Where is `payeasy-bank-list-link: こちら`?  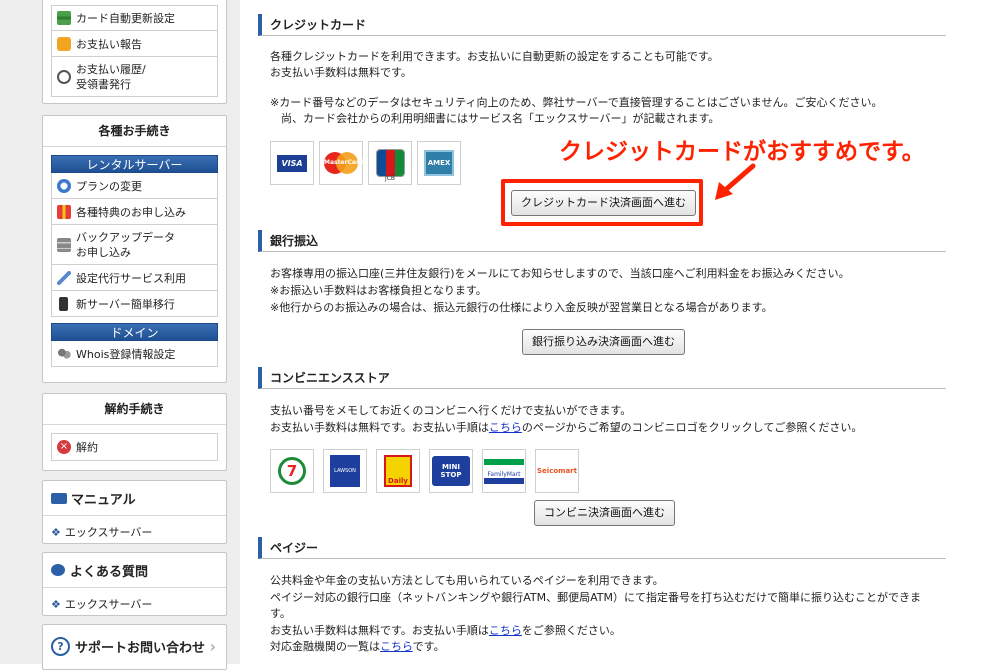 payeasy-bank-list-link: こちら is located at coordinates (396, 646).